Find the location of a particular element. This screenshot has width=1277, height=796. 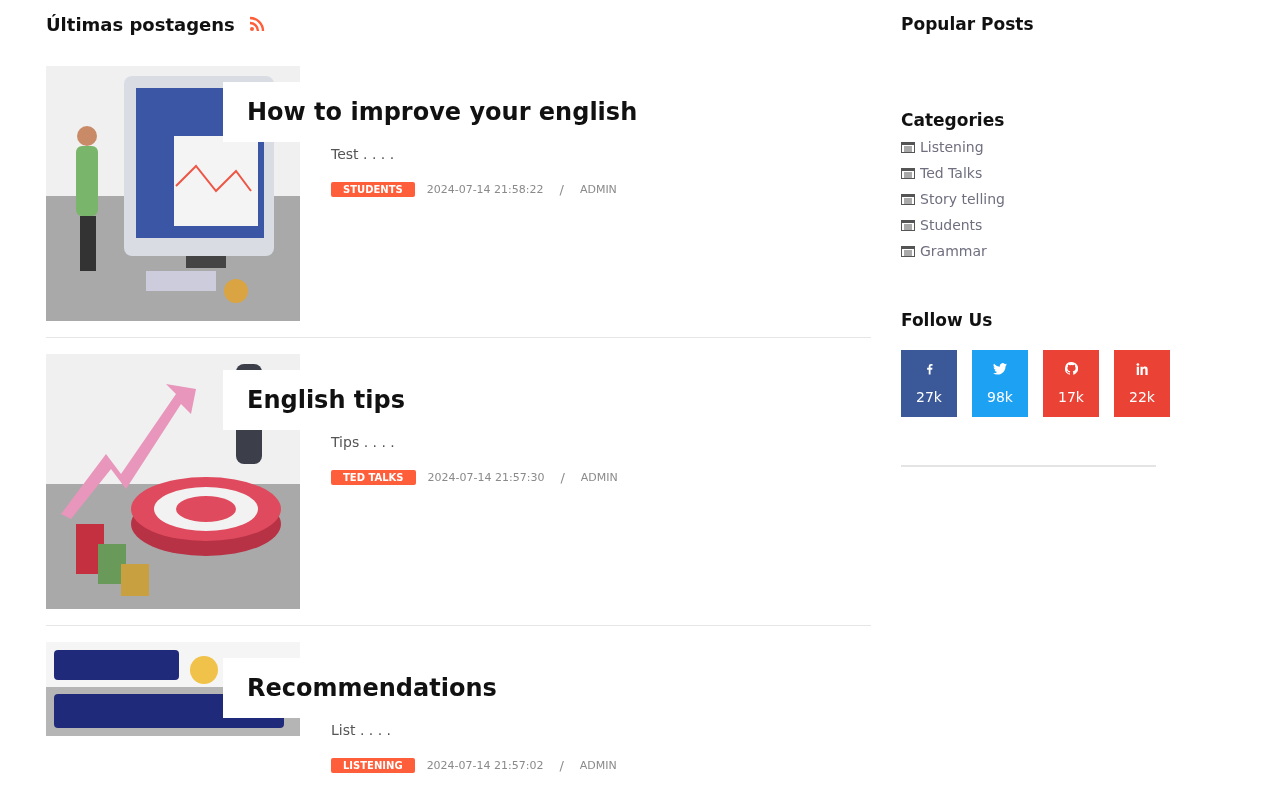

social-button: 98k is located at coordinates (1000, 383).